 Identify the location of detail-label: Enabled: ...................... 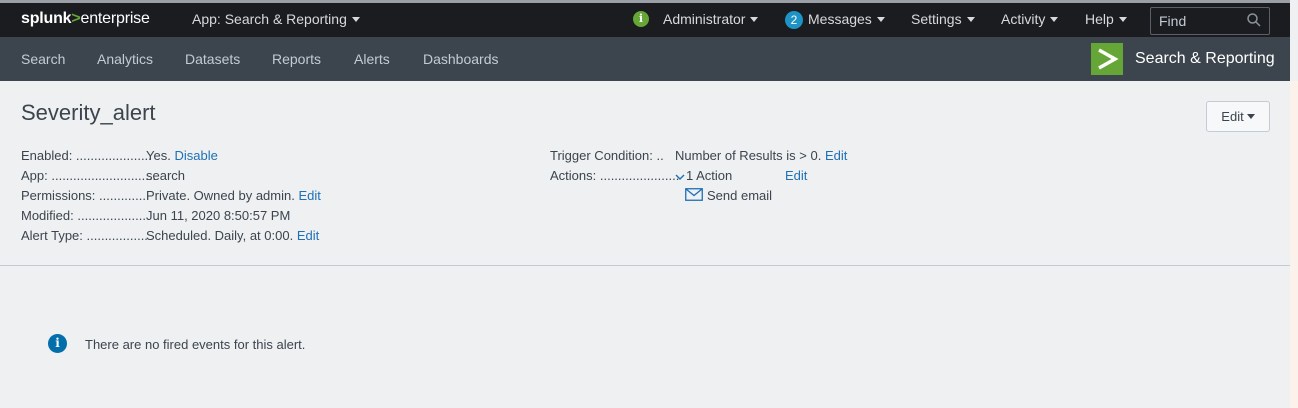
(86, 155).